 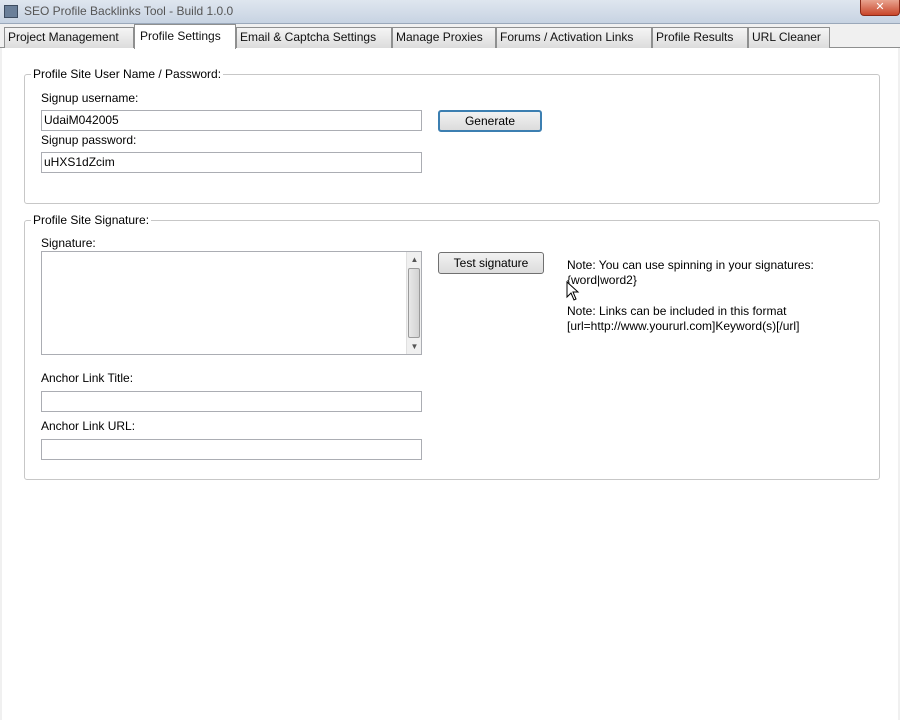 What do you see at coordinates (69, 37) in the screenshot?
I see `tab-project-management: Project Management` at bounding box center [69, 37].